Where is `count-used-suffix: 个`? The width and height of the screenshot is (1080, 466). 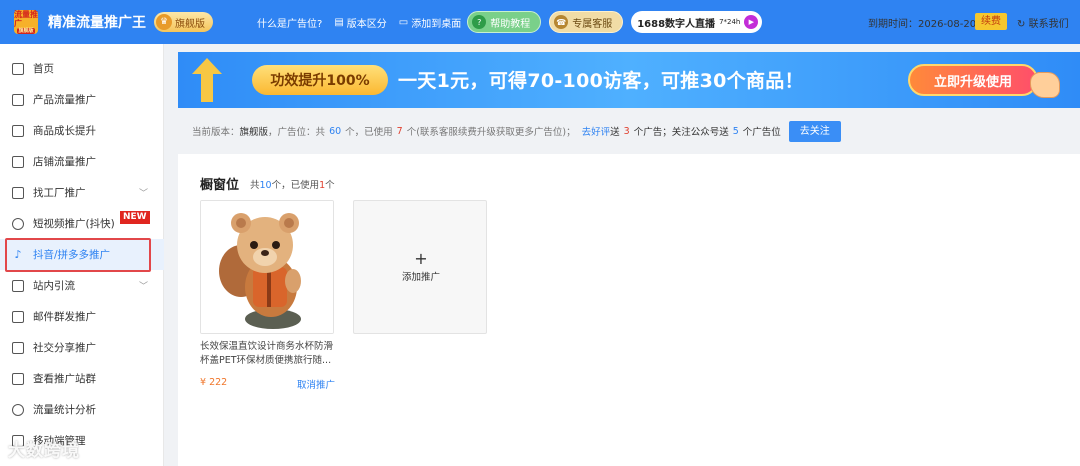 count-used-suffix: 个 is located at coordinates (330, 185).